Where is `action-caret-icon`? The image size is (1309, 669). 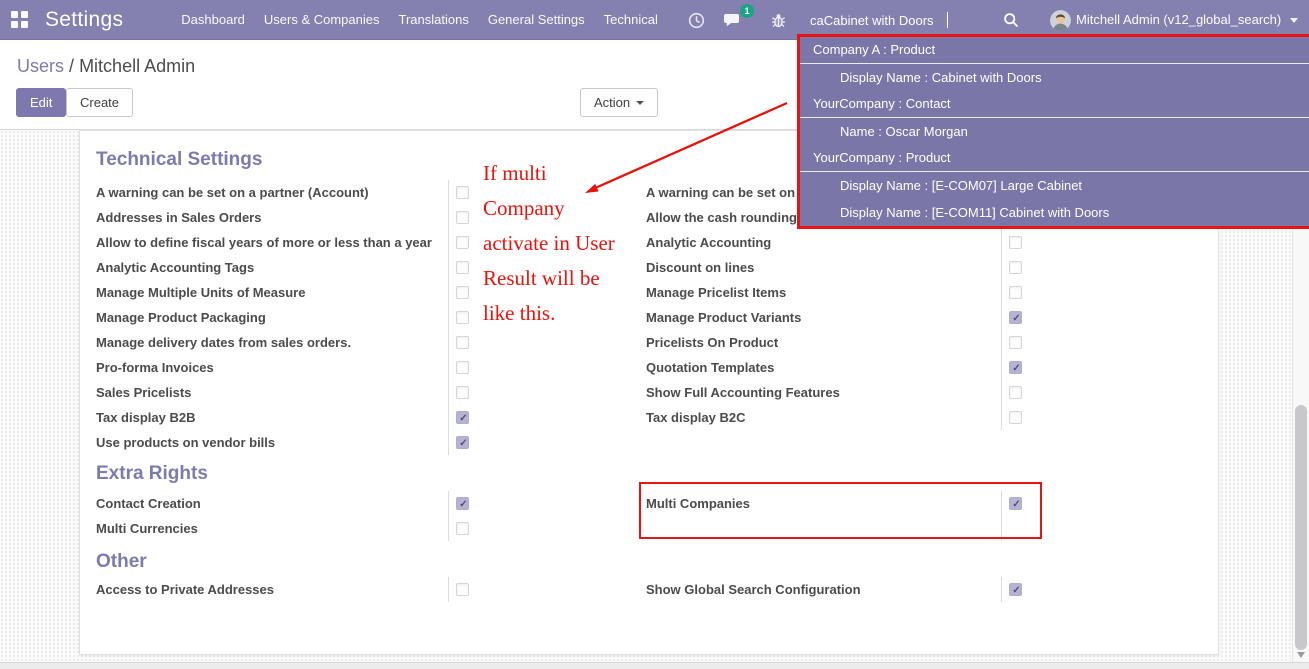 action-caret-icon is located at coordinates (640, 103).